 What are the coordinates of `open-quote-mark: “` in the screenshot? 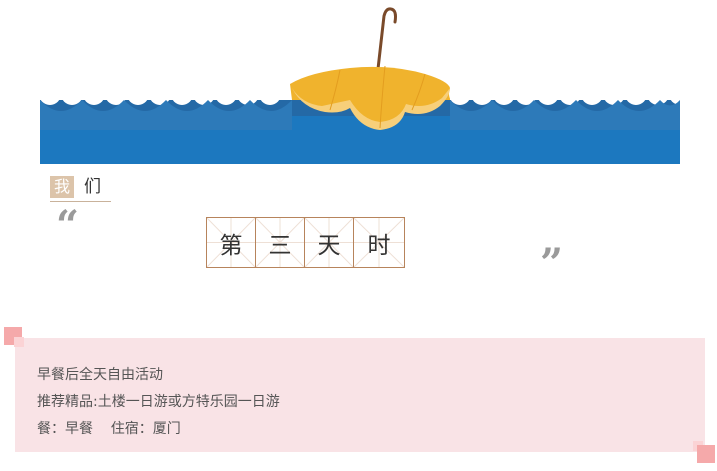 It's located at (68, 225).